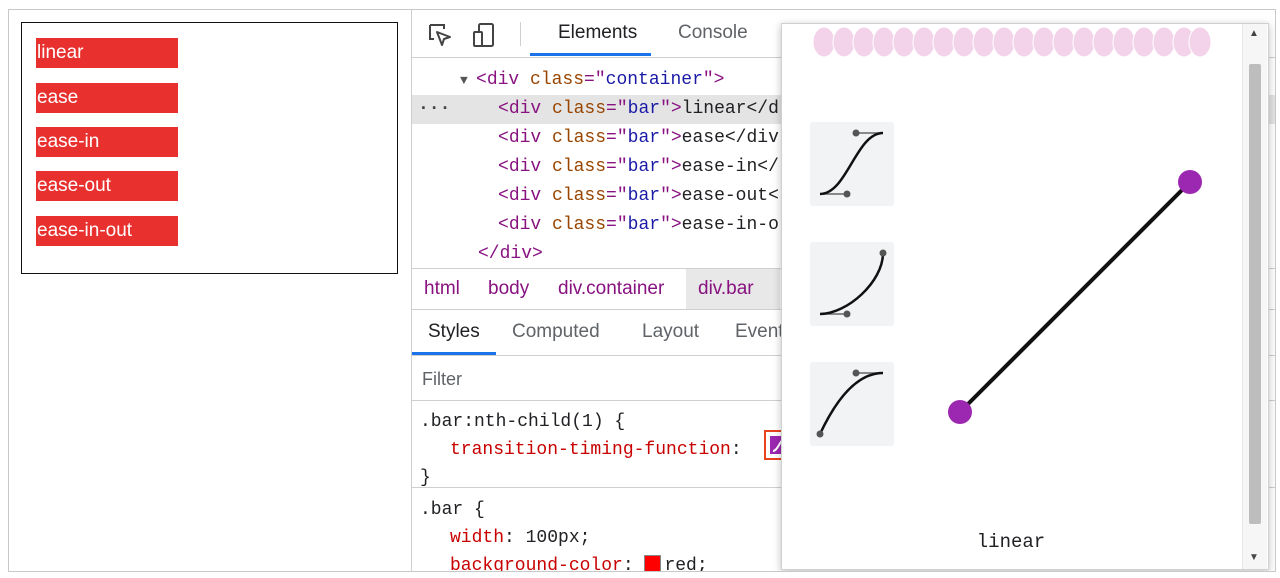 This screenshot has height=578, width=1280. What do you see at coordinates (730, 138) in the screenshot?
I see `node-text: ease</div` at bounding box center [730, 138].